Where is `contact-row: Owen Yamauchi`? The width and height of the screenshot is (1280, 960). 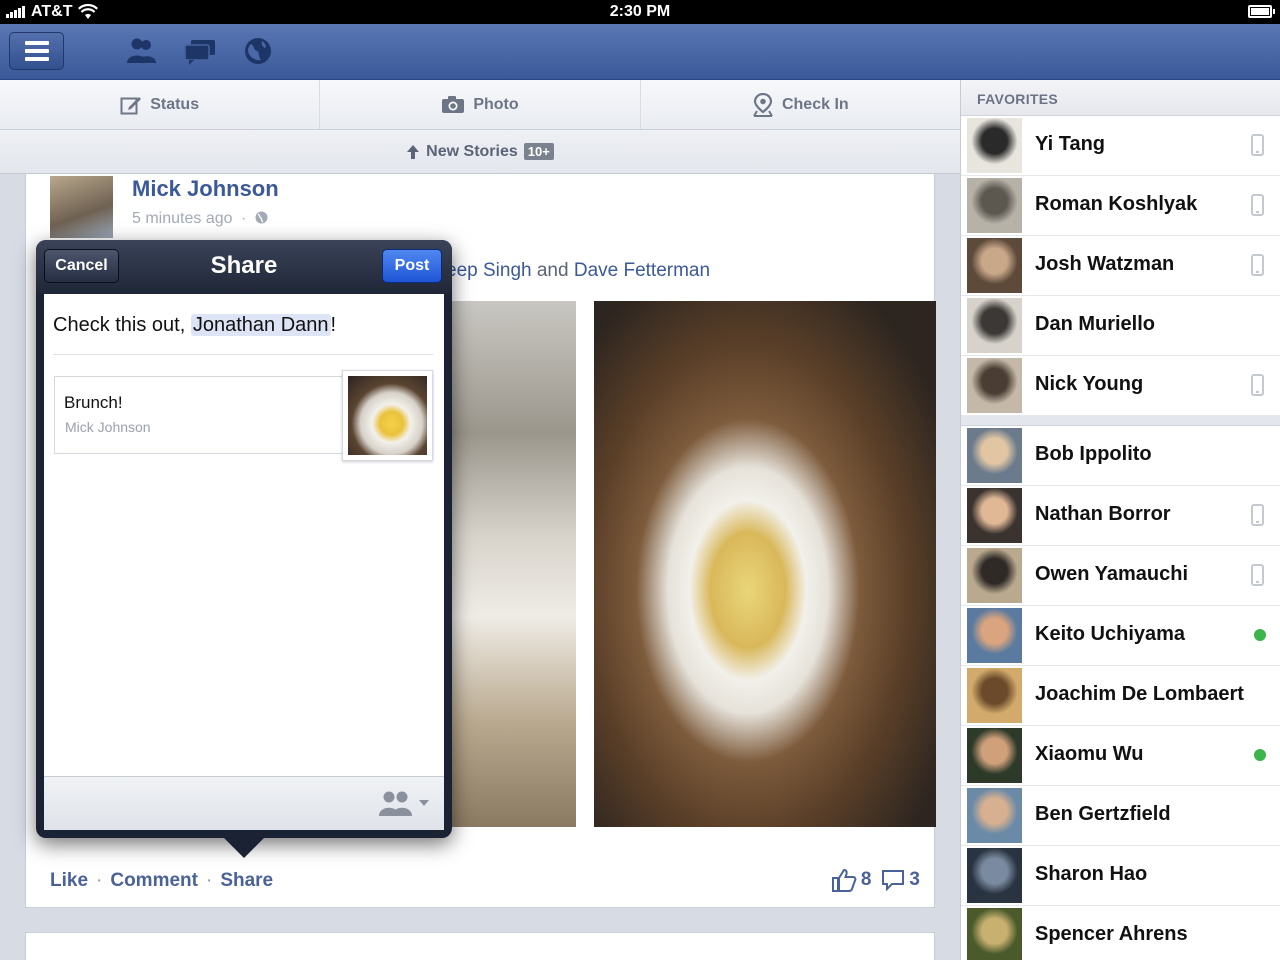 contact-row: Owen Yamauchi is located at coordinates (1120, 576).